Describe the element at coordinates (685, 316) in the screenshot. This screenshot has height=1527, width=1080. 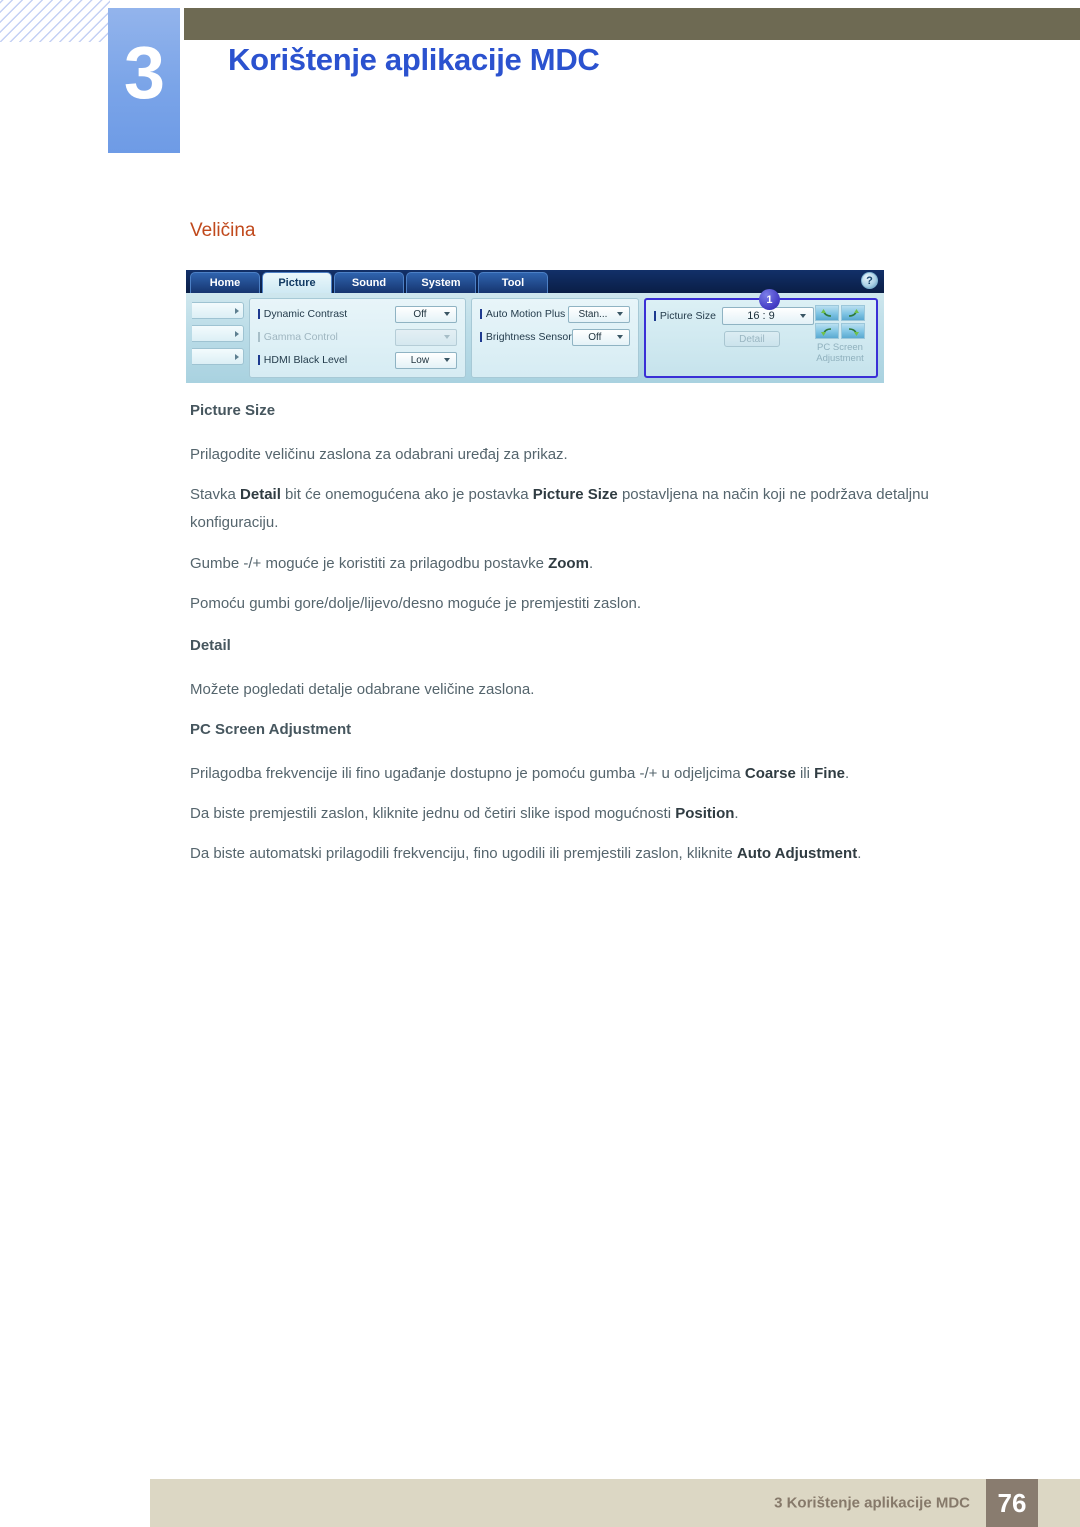
I see `field-label: Picture Size` at that location.